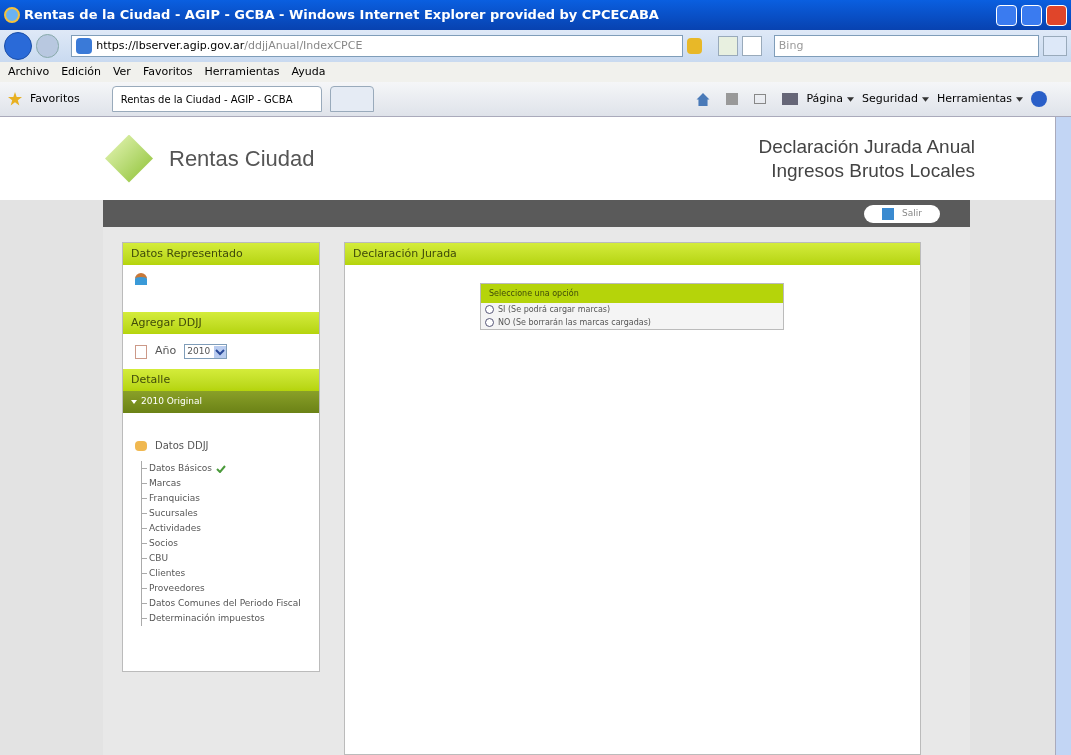  I want to click on tree-item: Proveedores, so click(177, 588).